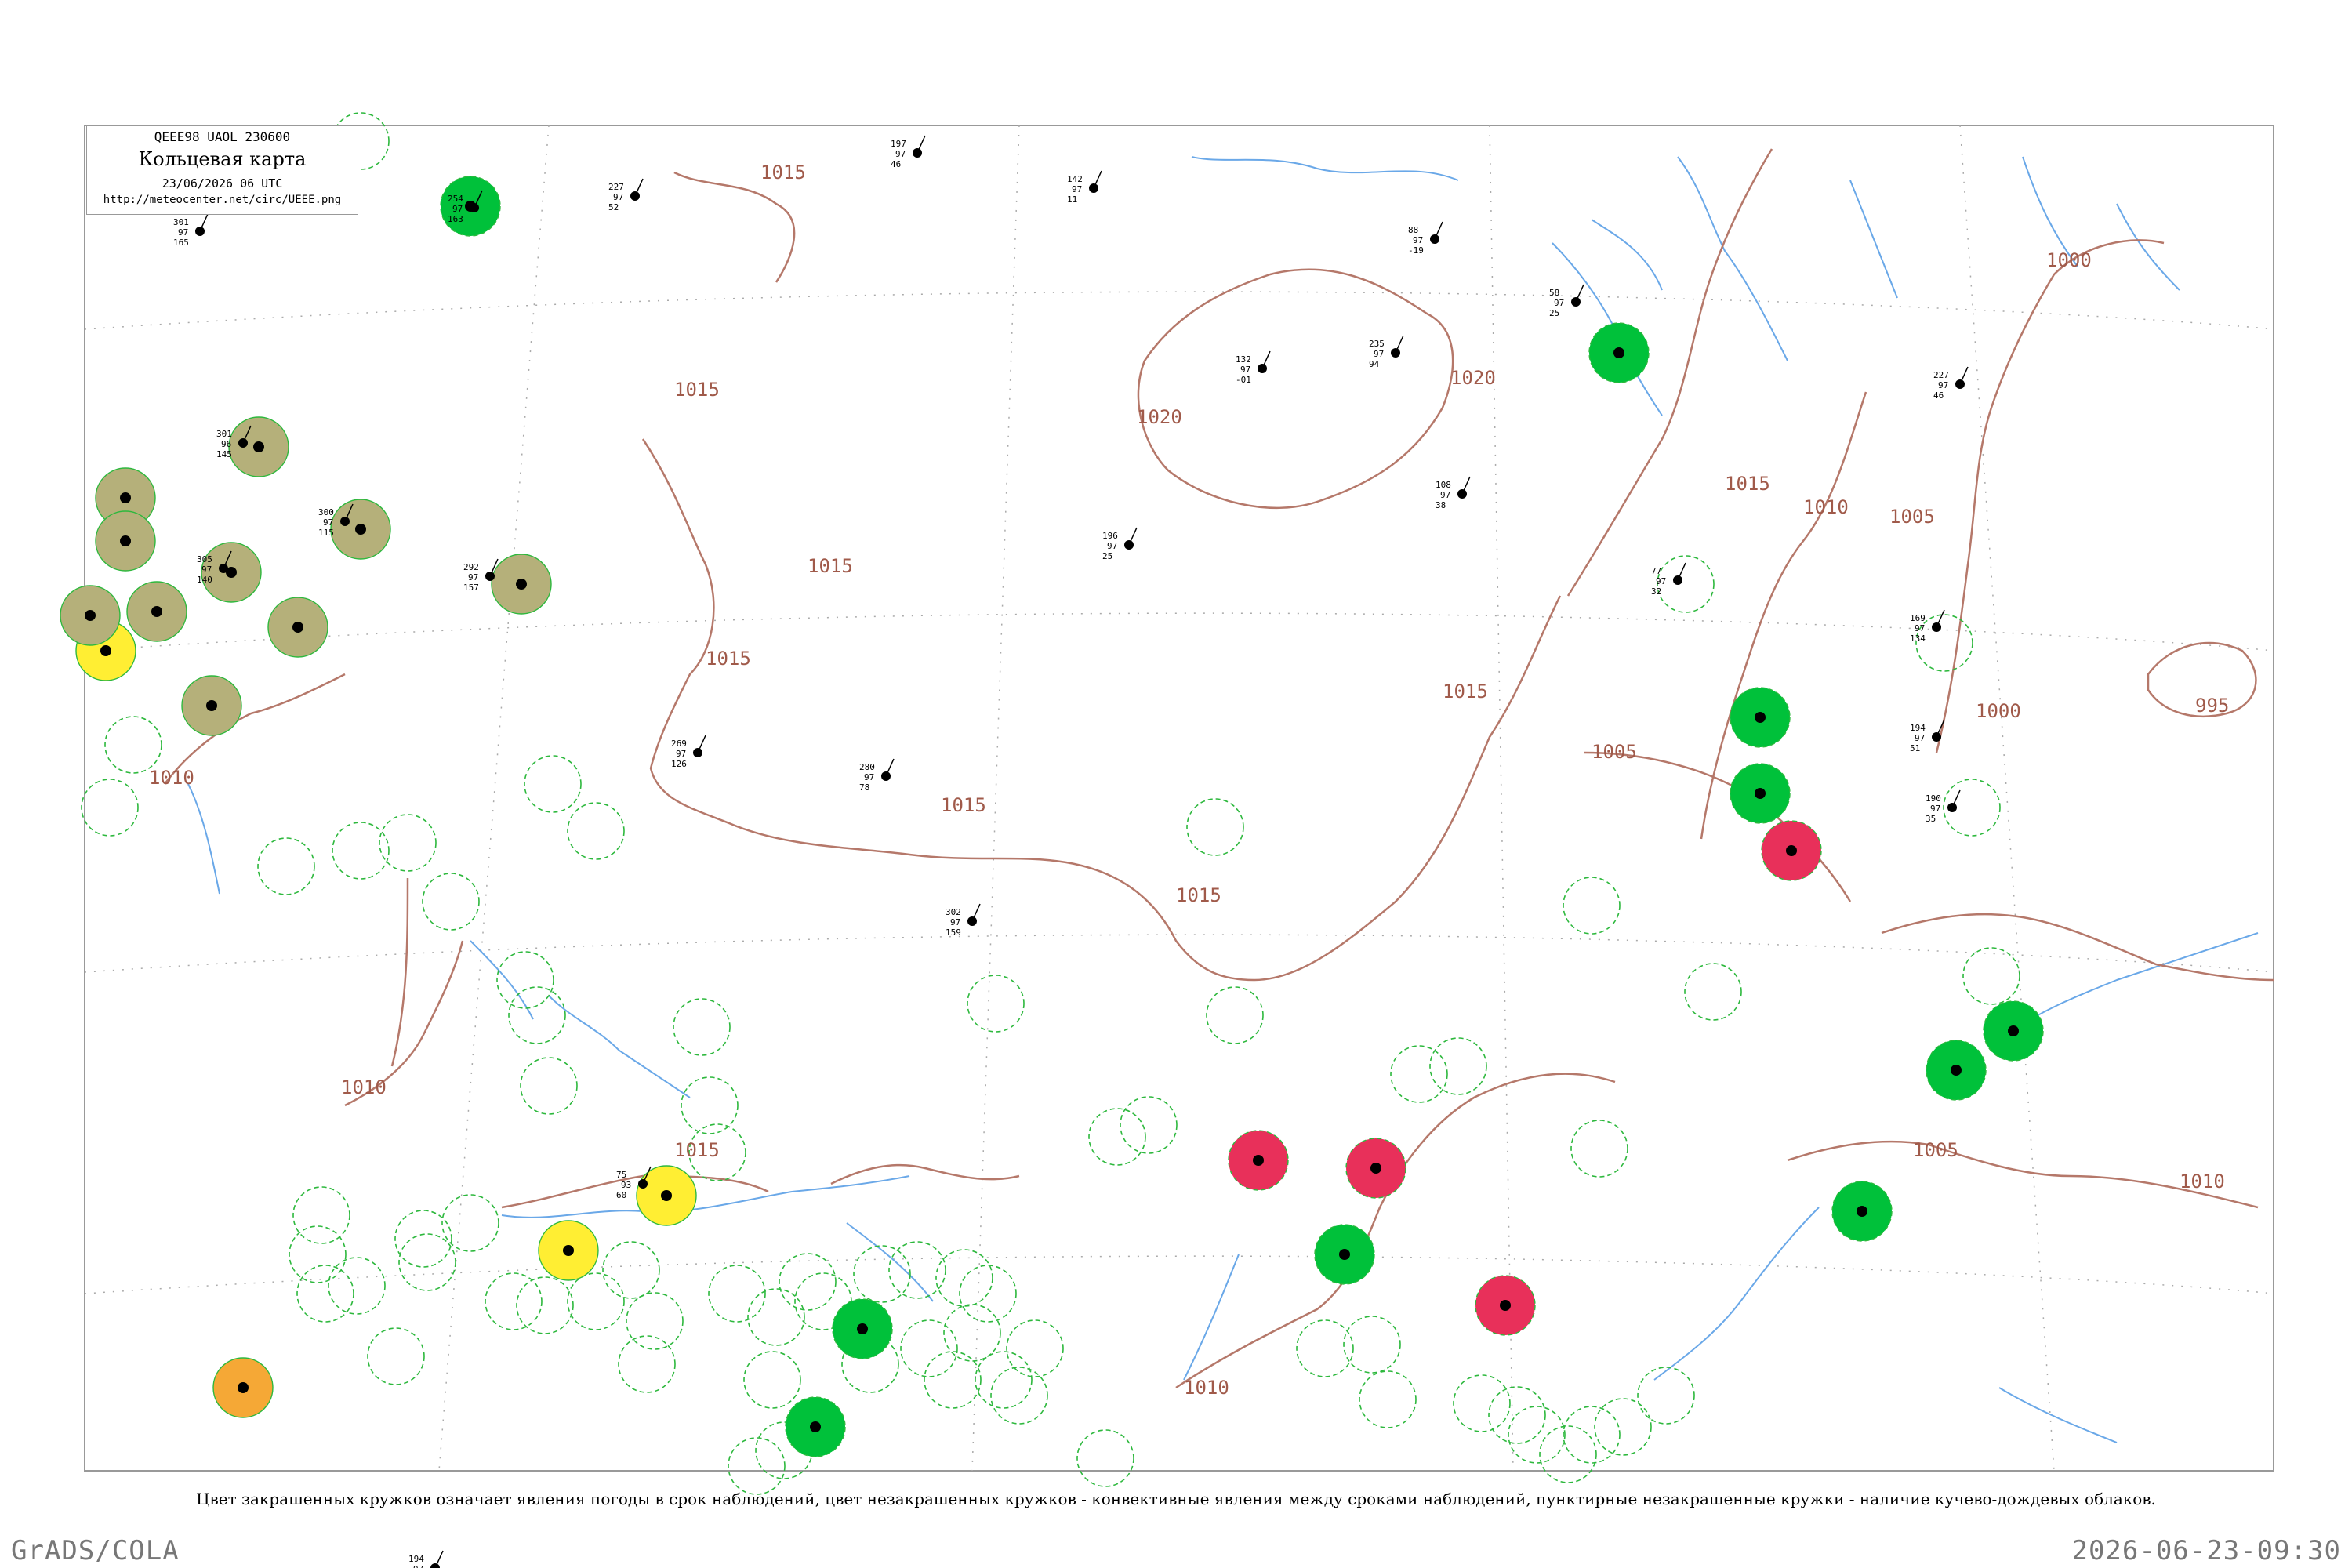  What do you see at coordinates (613, 207) in the screenshot?
I see `station-dewpoint: 52` at bounding box center [613, 207].